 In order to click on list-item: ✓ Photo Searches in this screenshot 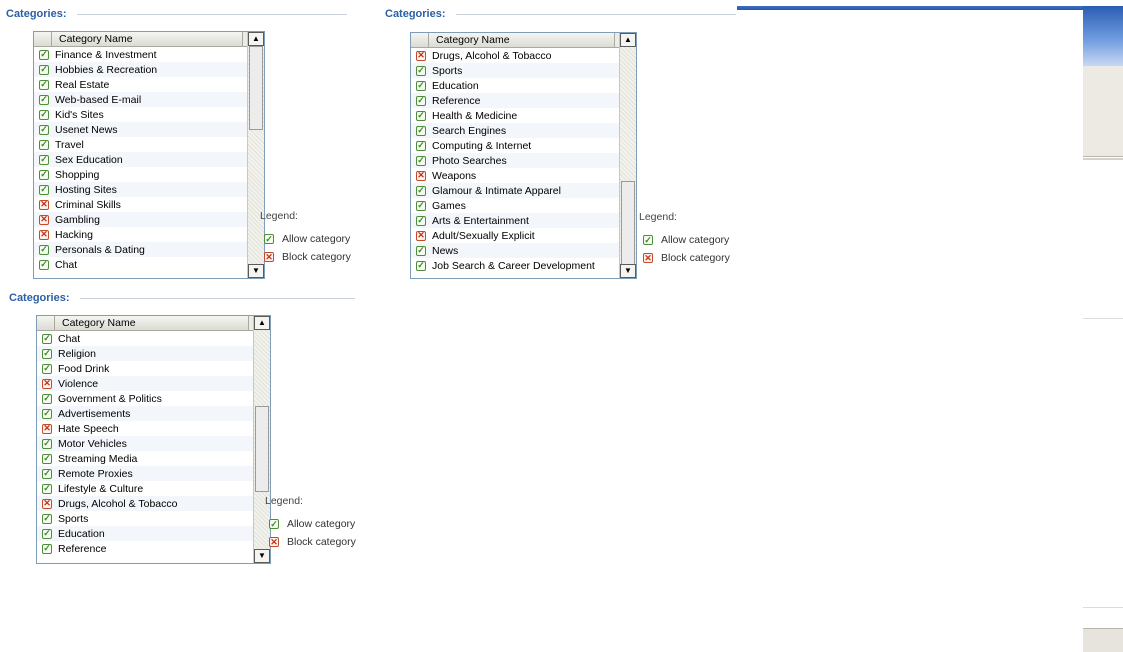, I will do `click(515, 160)`.